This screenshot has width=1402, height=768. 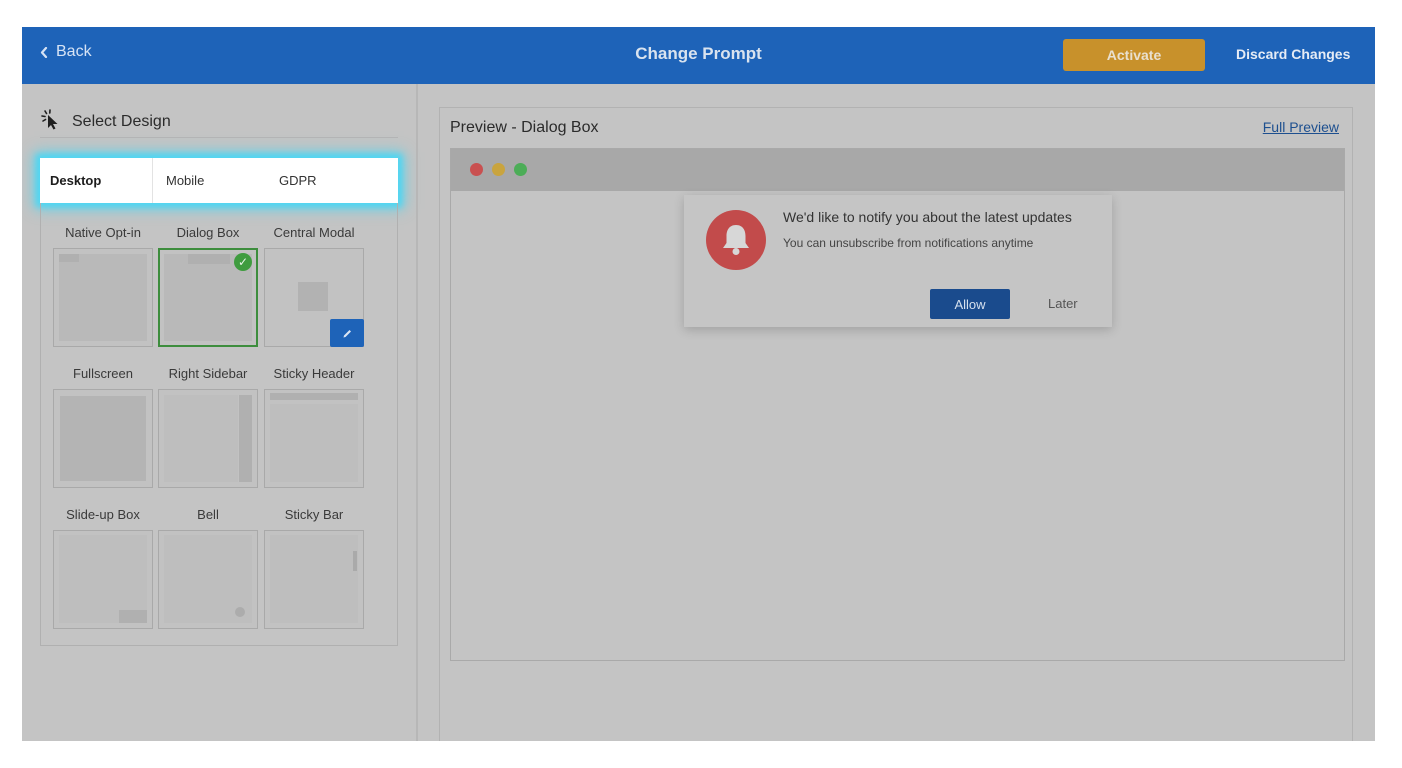 I want to click on design-thumbnail-bell, so click(x=208, y=579).